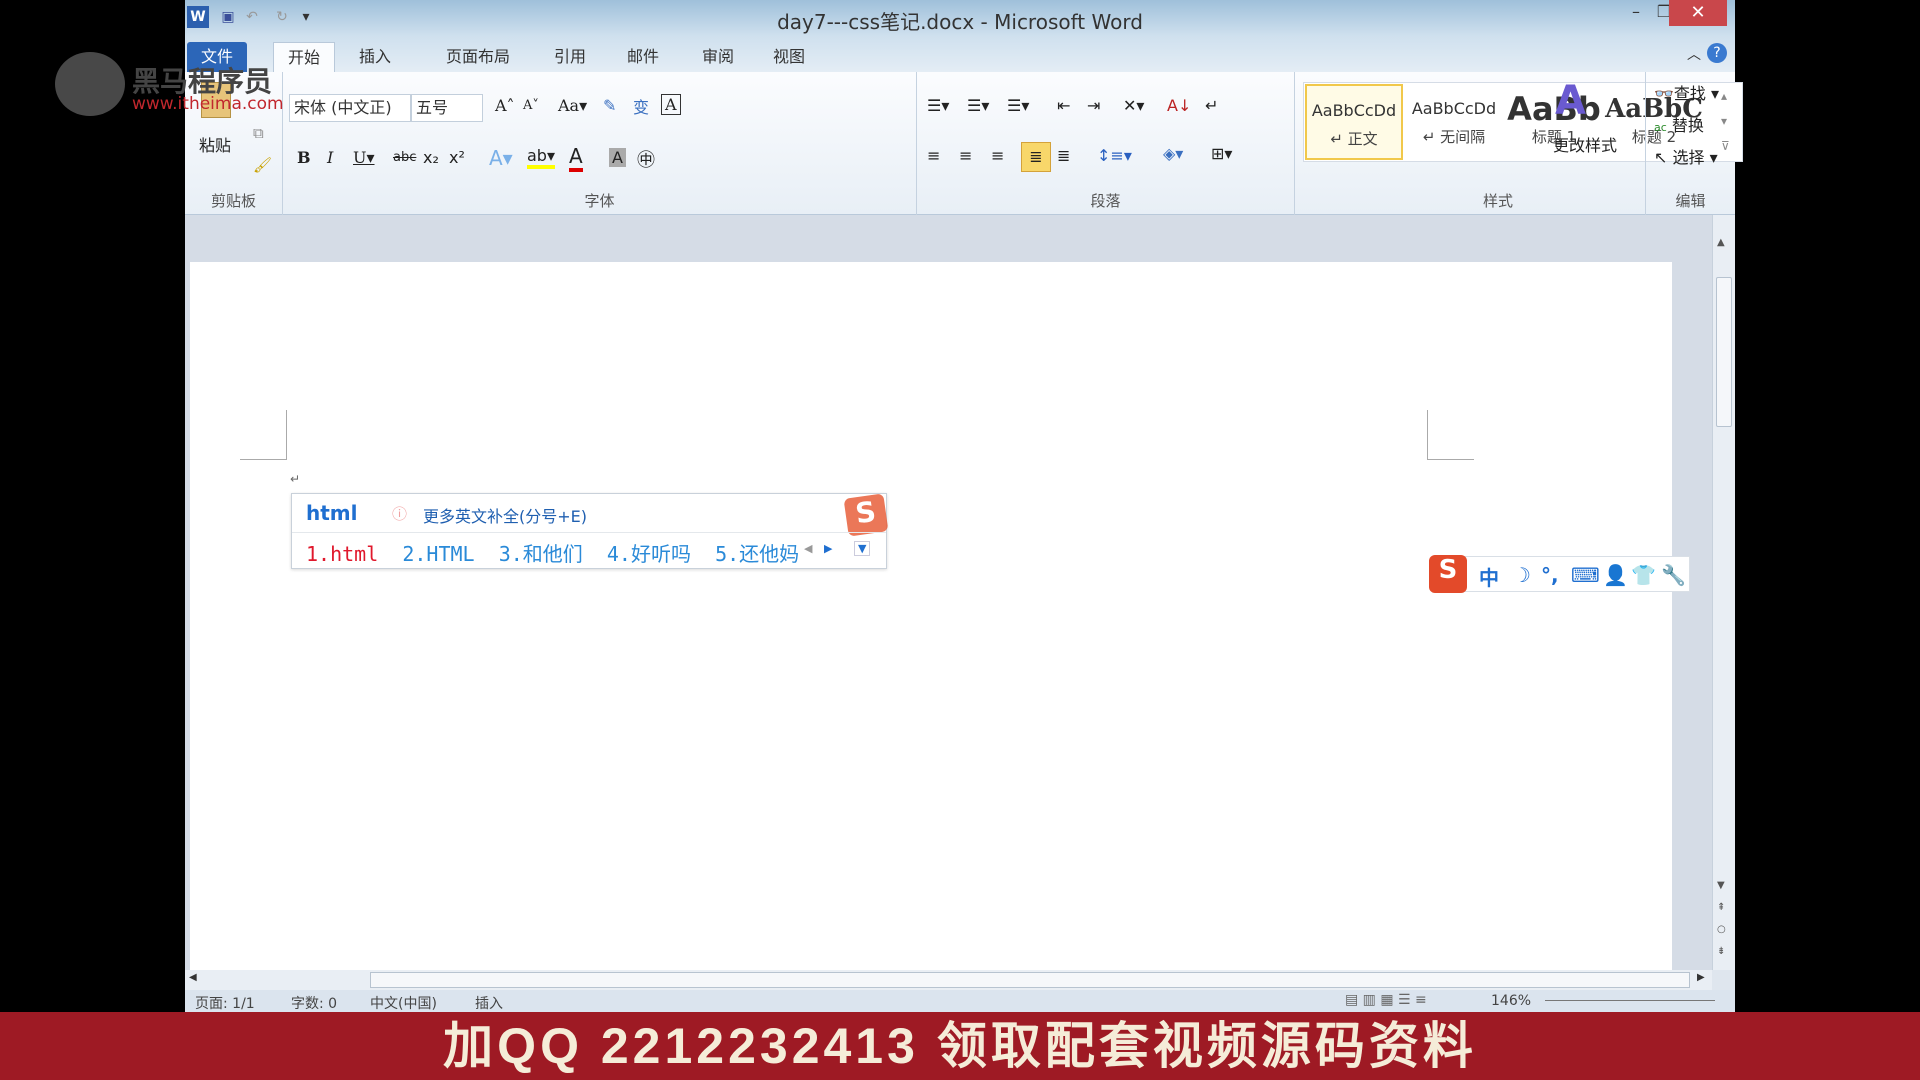  I want to click on keyboard-icon: ⌨, so click(1585, 575).